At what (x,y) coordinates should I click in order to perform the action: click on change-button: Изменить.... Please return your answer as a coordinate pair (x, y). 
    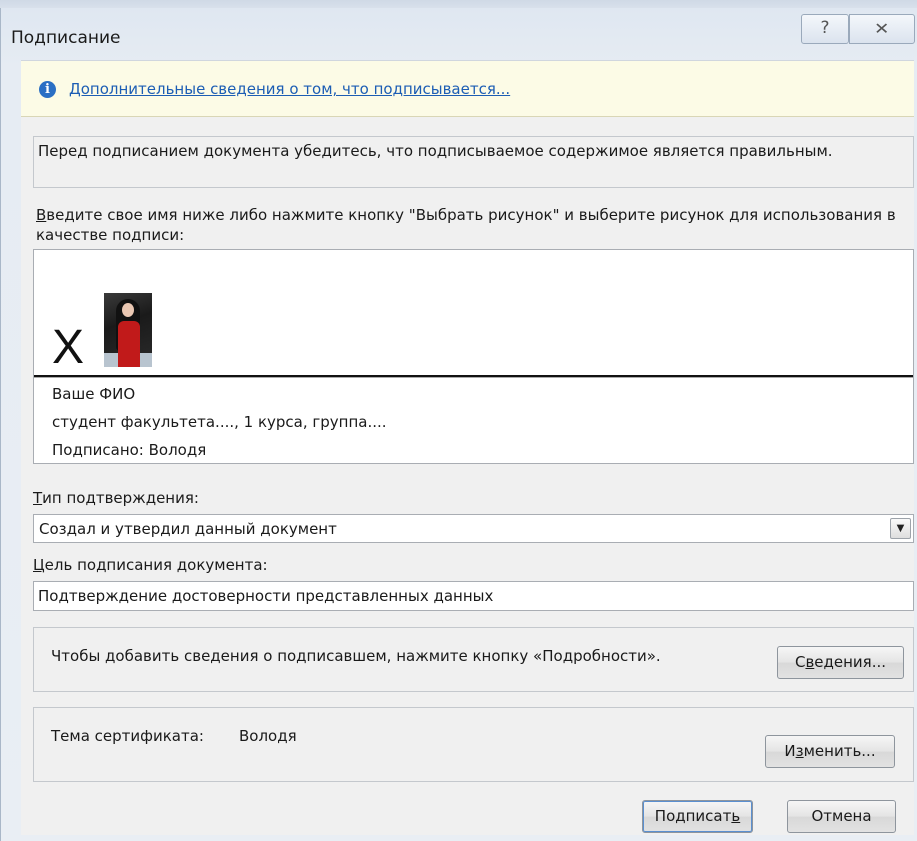
    Looking at the image, I should click on (830, 751).